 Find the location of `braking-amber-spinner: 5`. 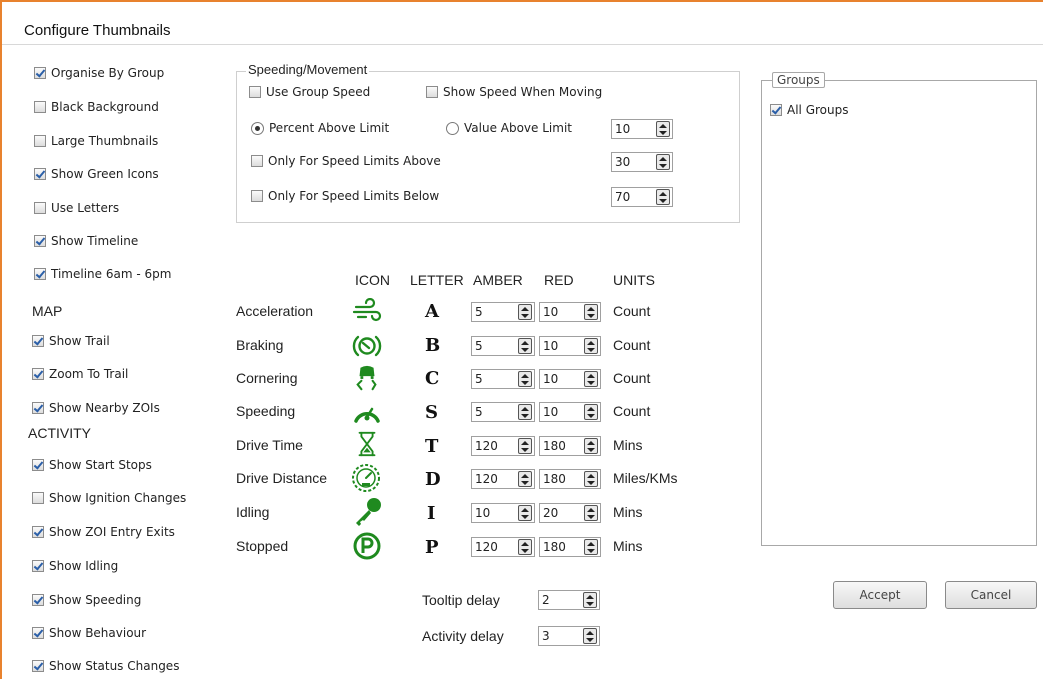

braking-amber-spinner: 5 is located at coordinates (503, 346).